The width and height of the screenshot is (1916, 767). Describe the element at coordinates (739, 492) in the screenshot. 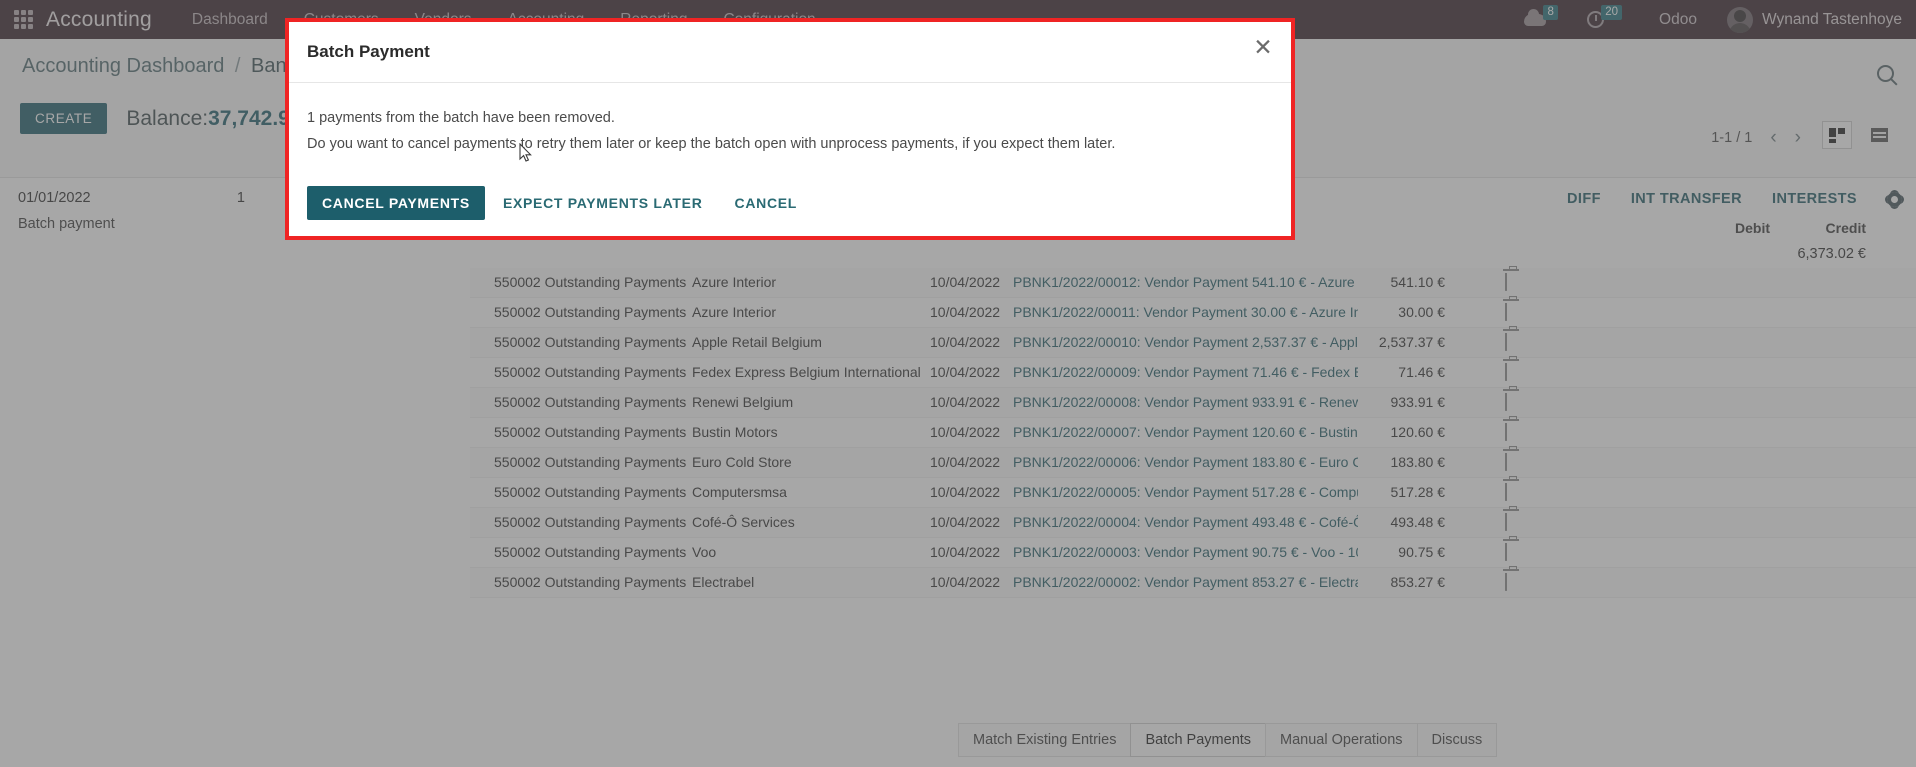

I see `cell-partner: Computersmsa` at that location.